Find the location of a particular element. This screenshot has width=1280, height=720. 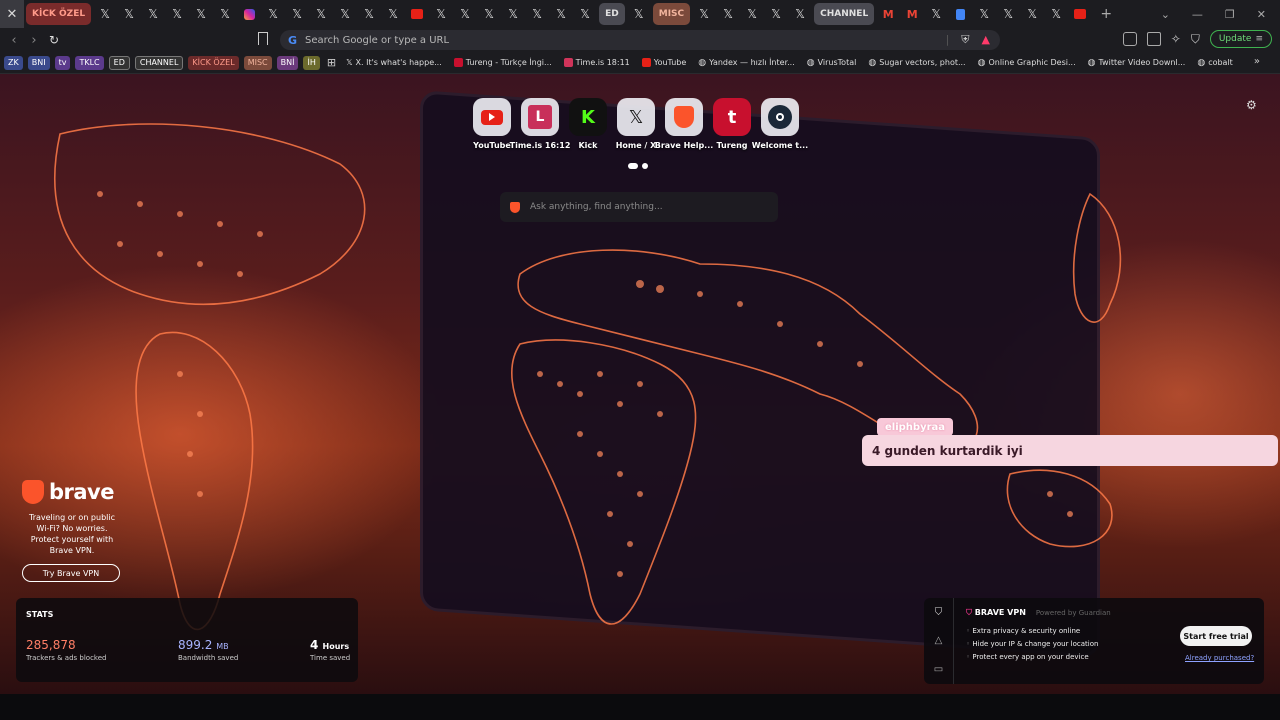

bookmark-virustotal: ◍ VirusTotal is located at coordinates (832, 63).